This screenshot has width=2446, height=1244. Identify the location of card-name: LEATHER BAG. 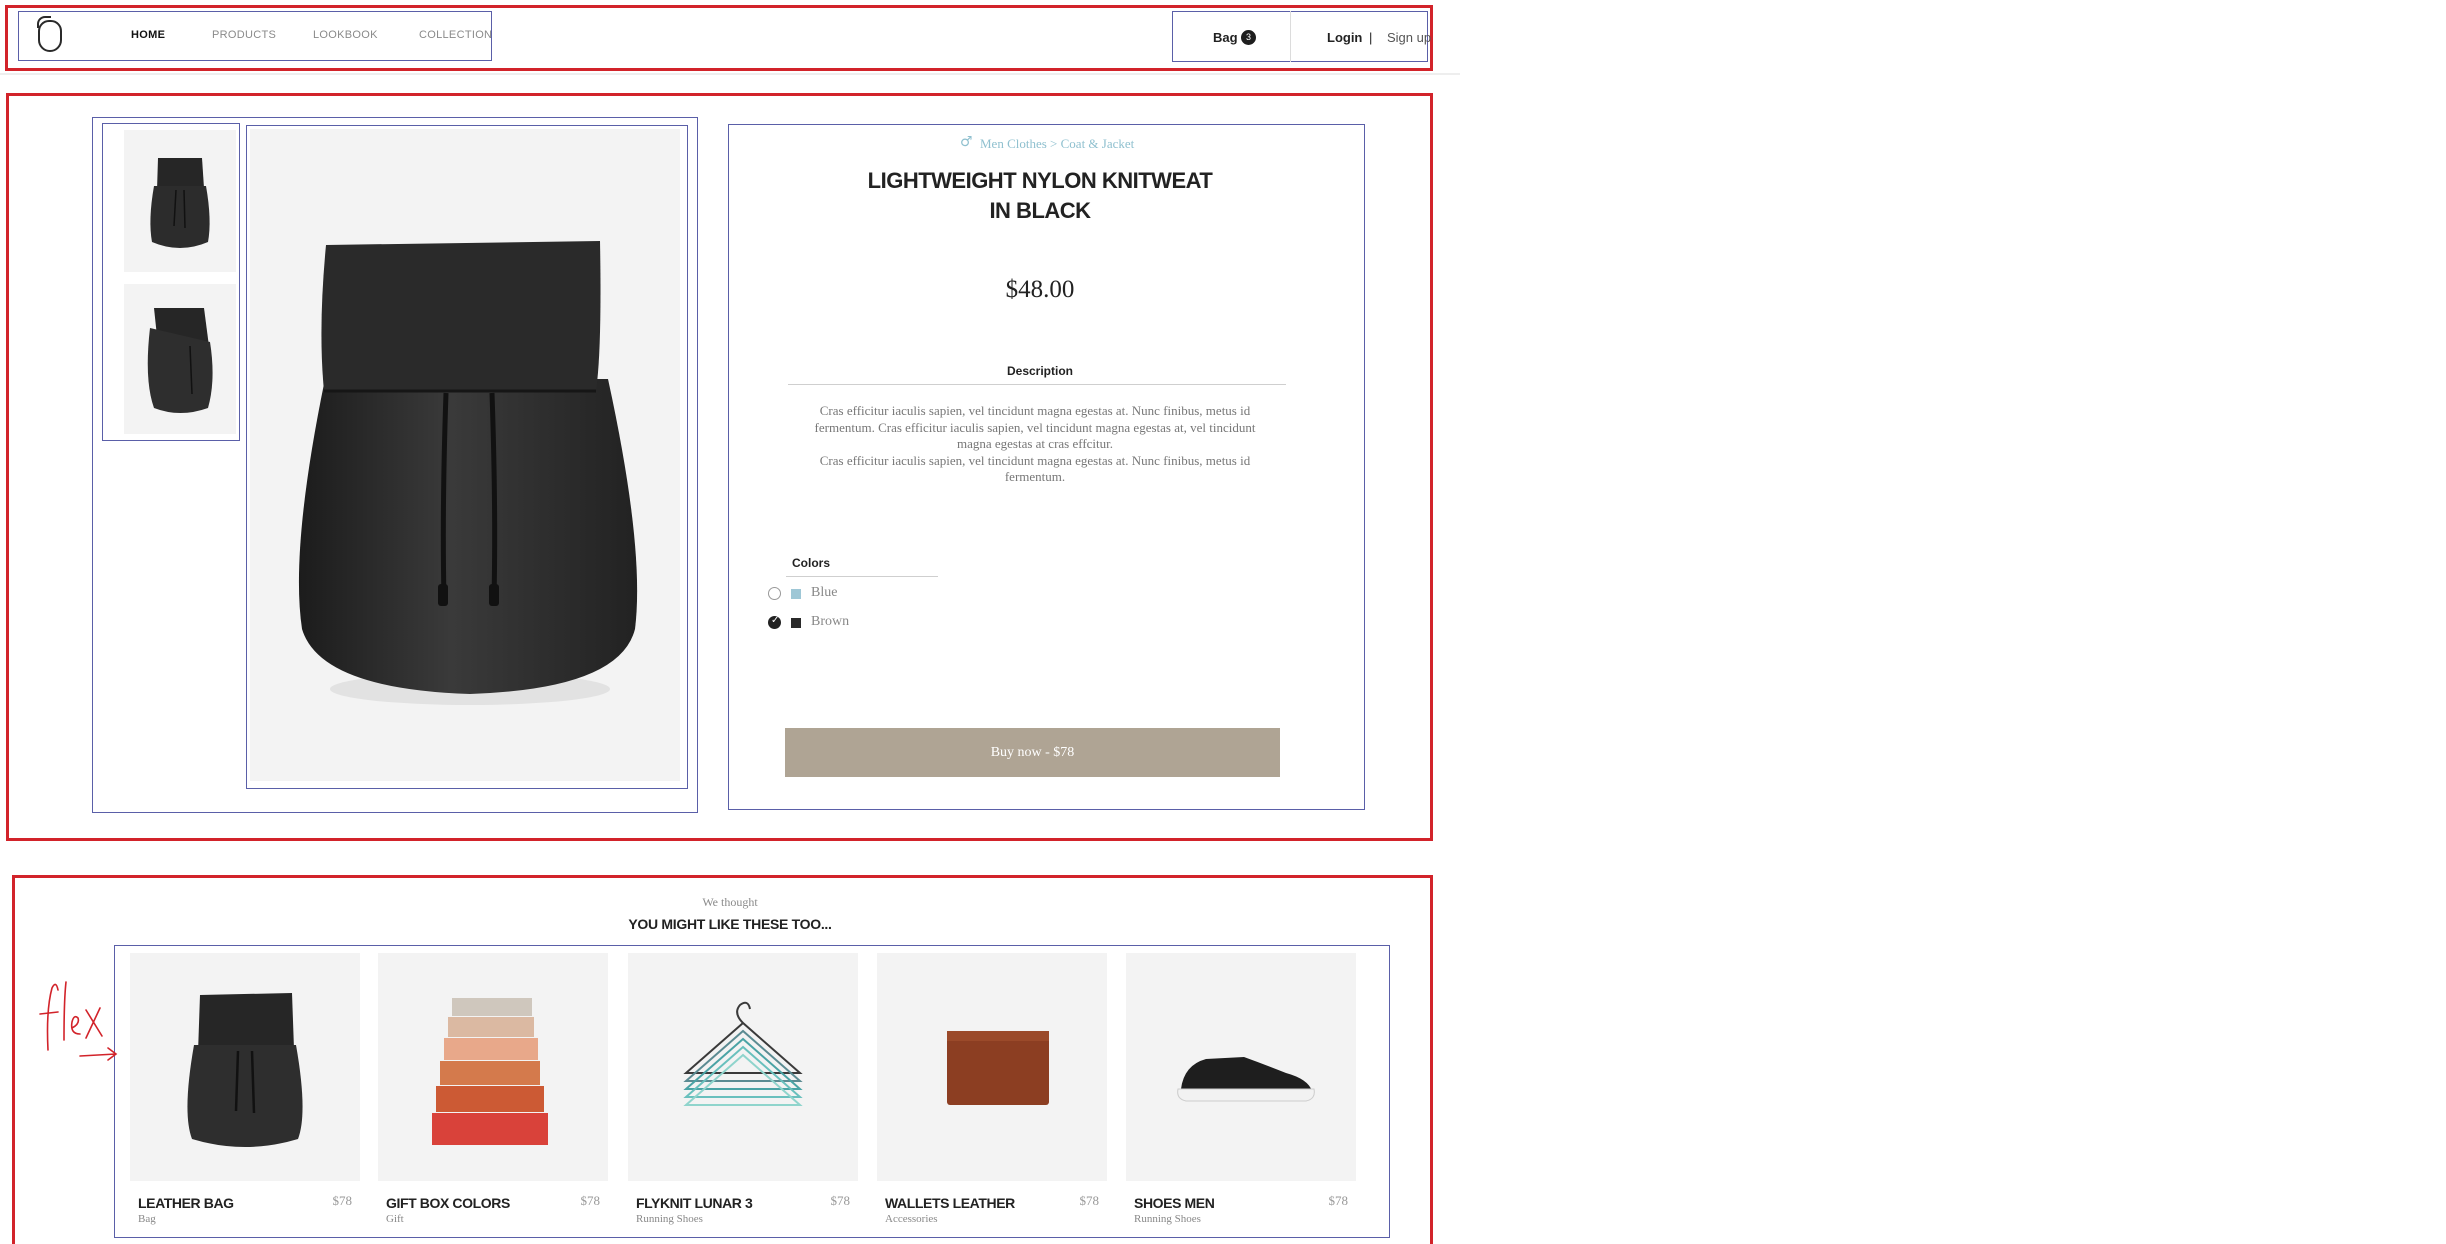
(186, 1203).